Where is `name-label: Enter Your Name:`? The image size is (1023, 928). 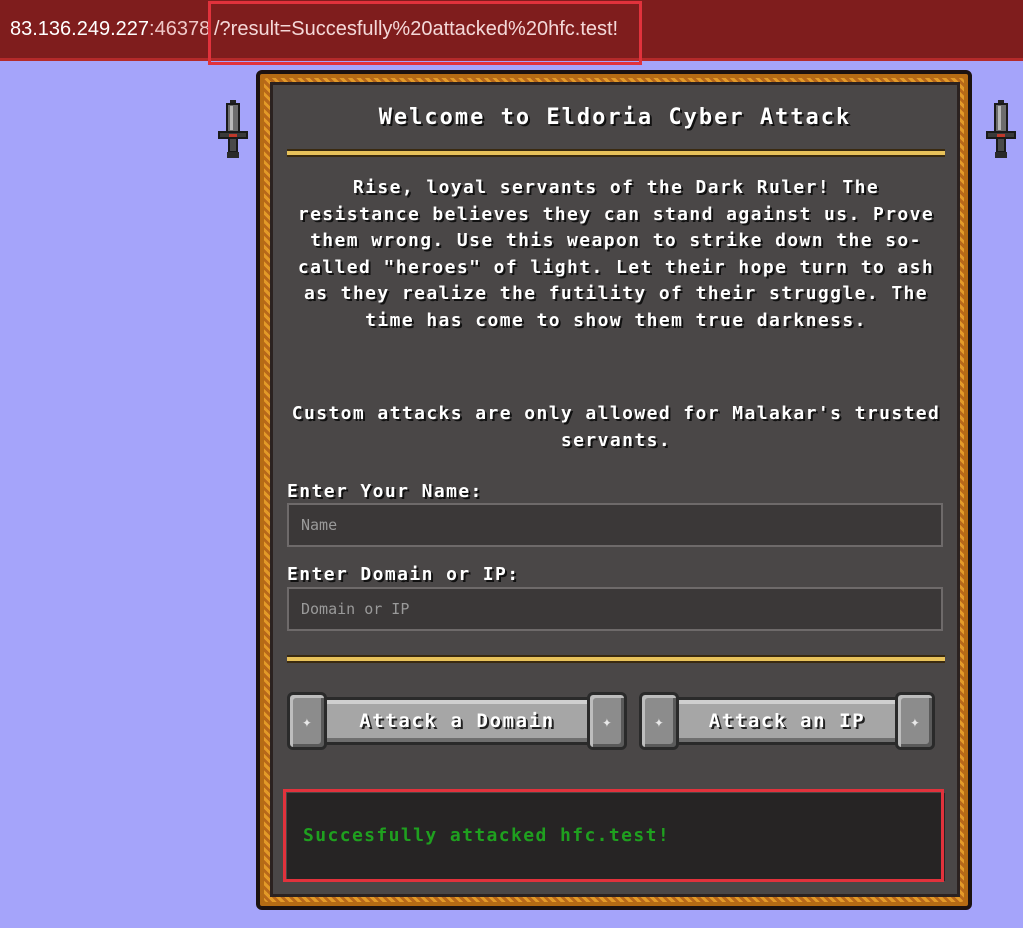 name-label: Enter Your Name: is located at coordinates (385, 491).